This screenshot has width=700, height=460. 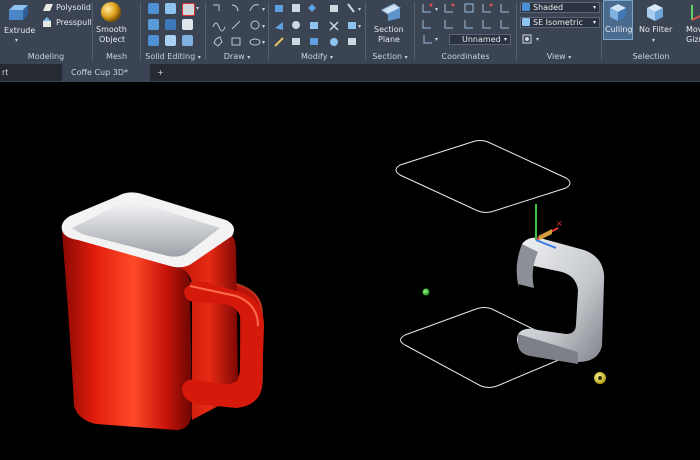 I want to click on section-title: Section ▾, so click(x=390, y=56).